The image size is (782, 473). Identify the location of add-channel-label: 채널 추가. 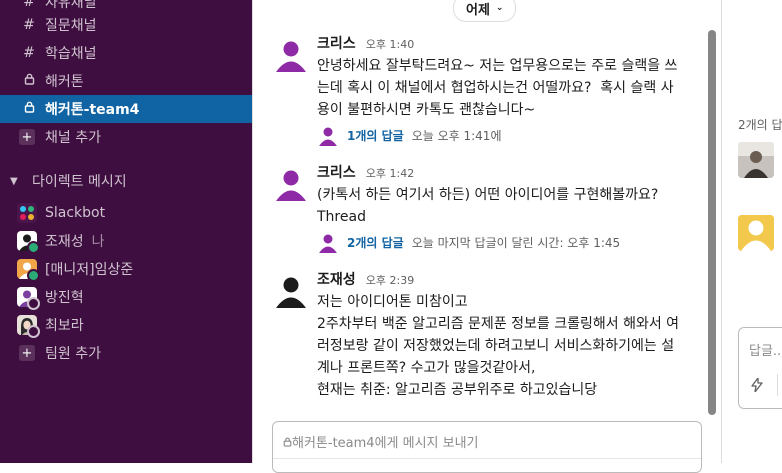
(73, 138).